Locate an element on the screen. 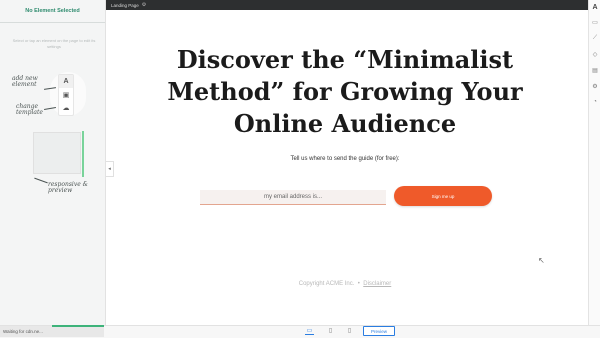  annotation-arrow is located at coordinates (41, 180).